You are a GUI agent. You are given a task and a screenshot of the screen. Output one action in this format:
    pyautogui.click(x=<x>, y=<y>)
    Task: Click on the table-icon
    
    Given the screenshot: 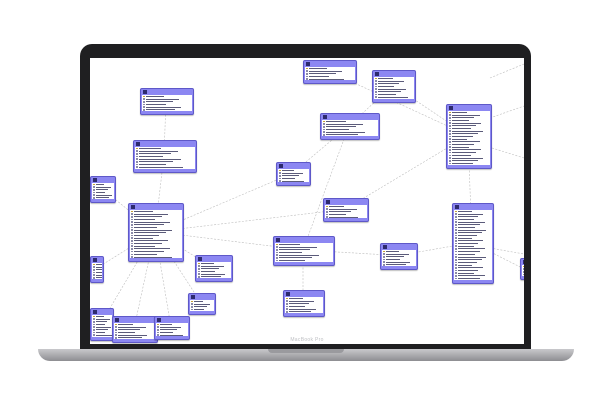 What is the action you would take?
    pyautogui.click(x=200, y=259)
    